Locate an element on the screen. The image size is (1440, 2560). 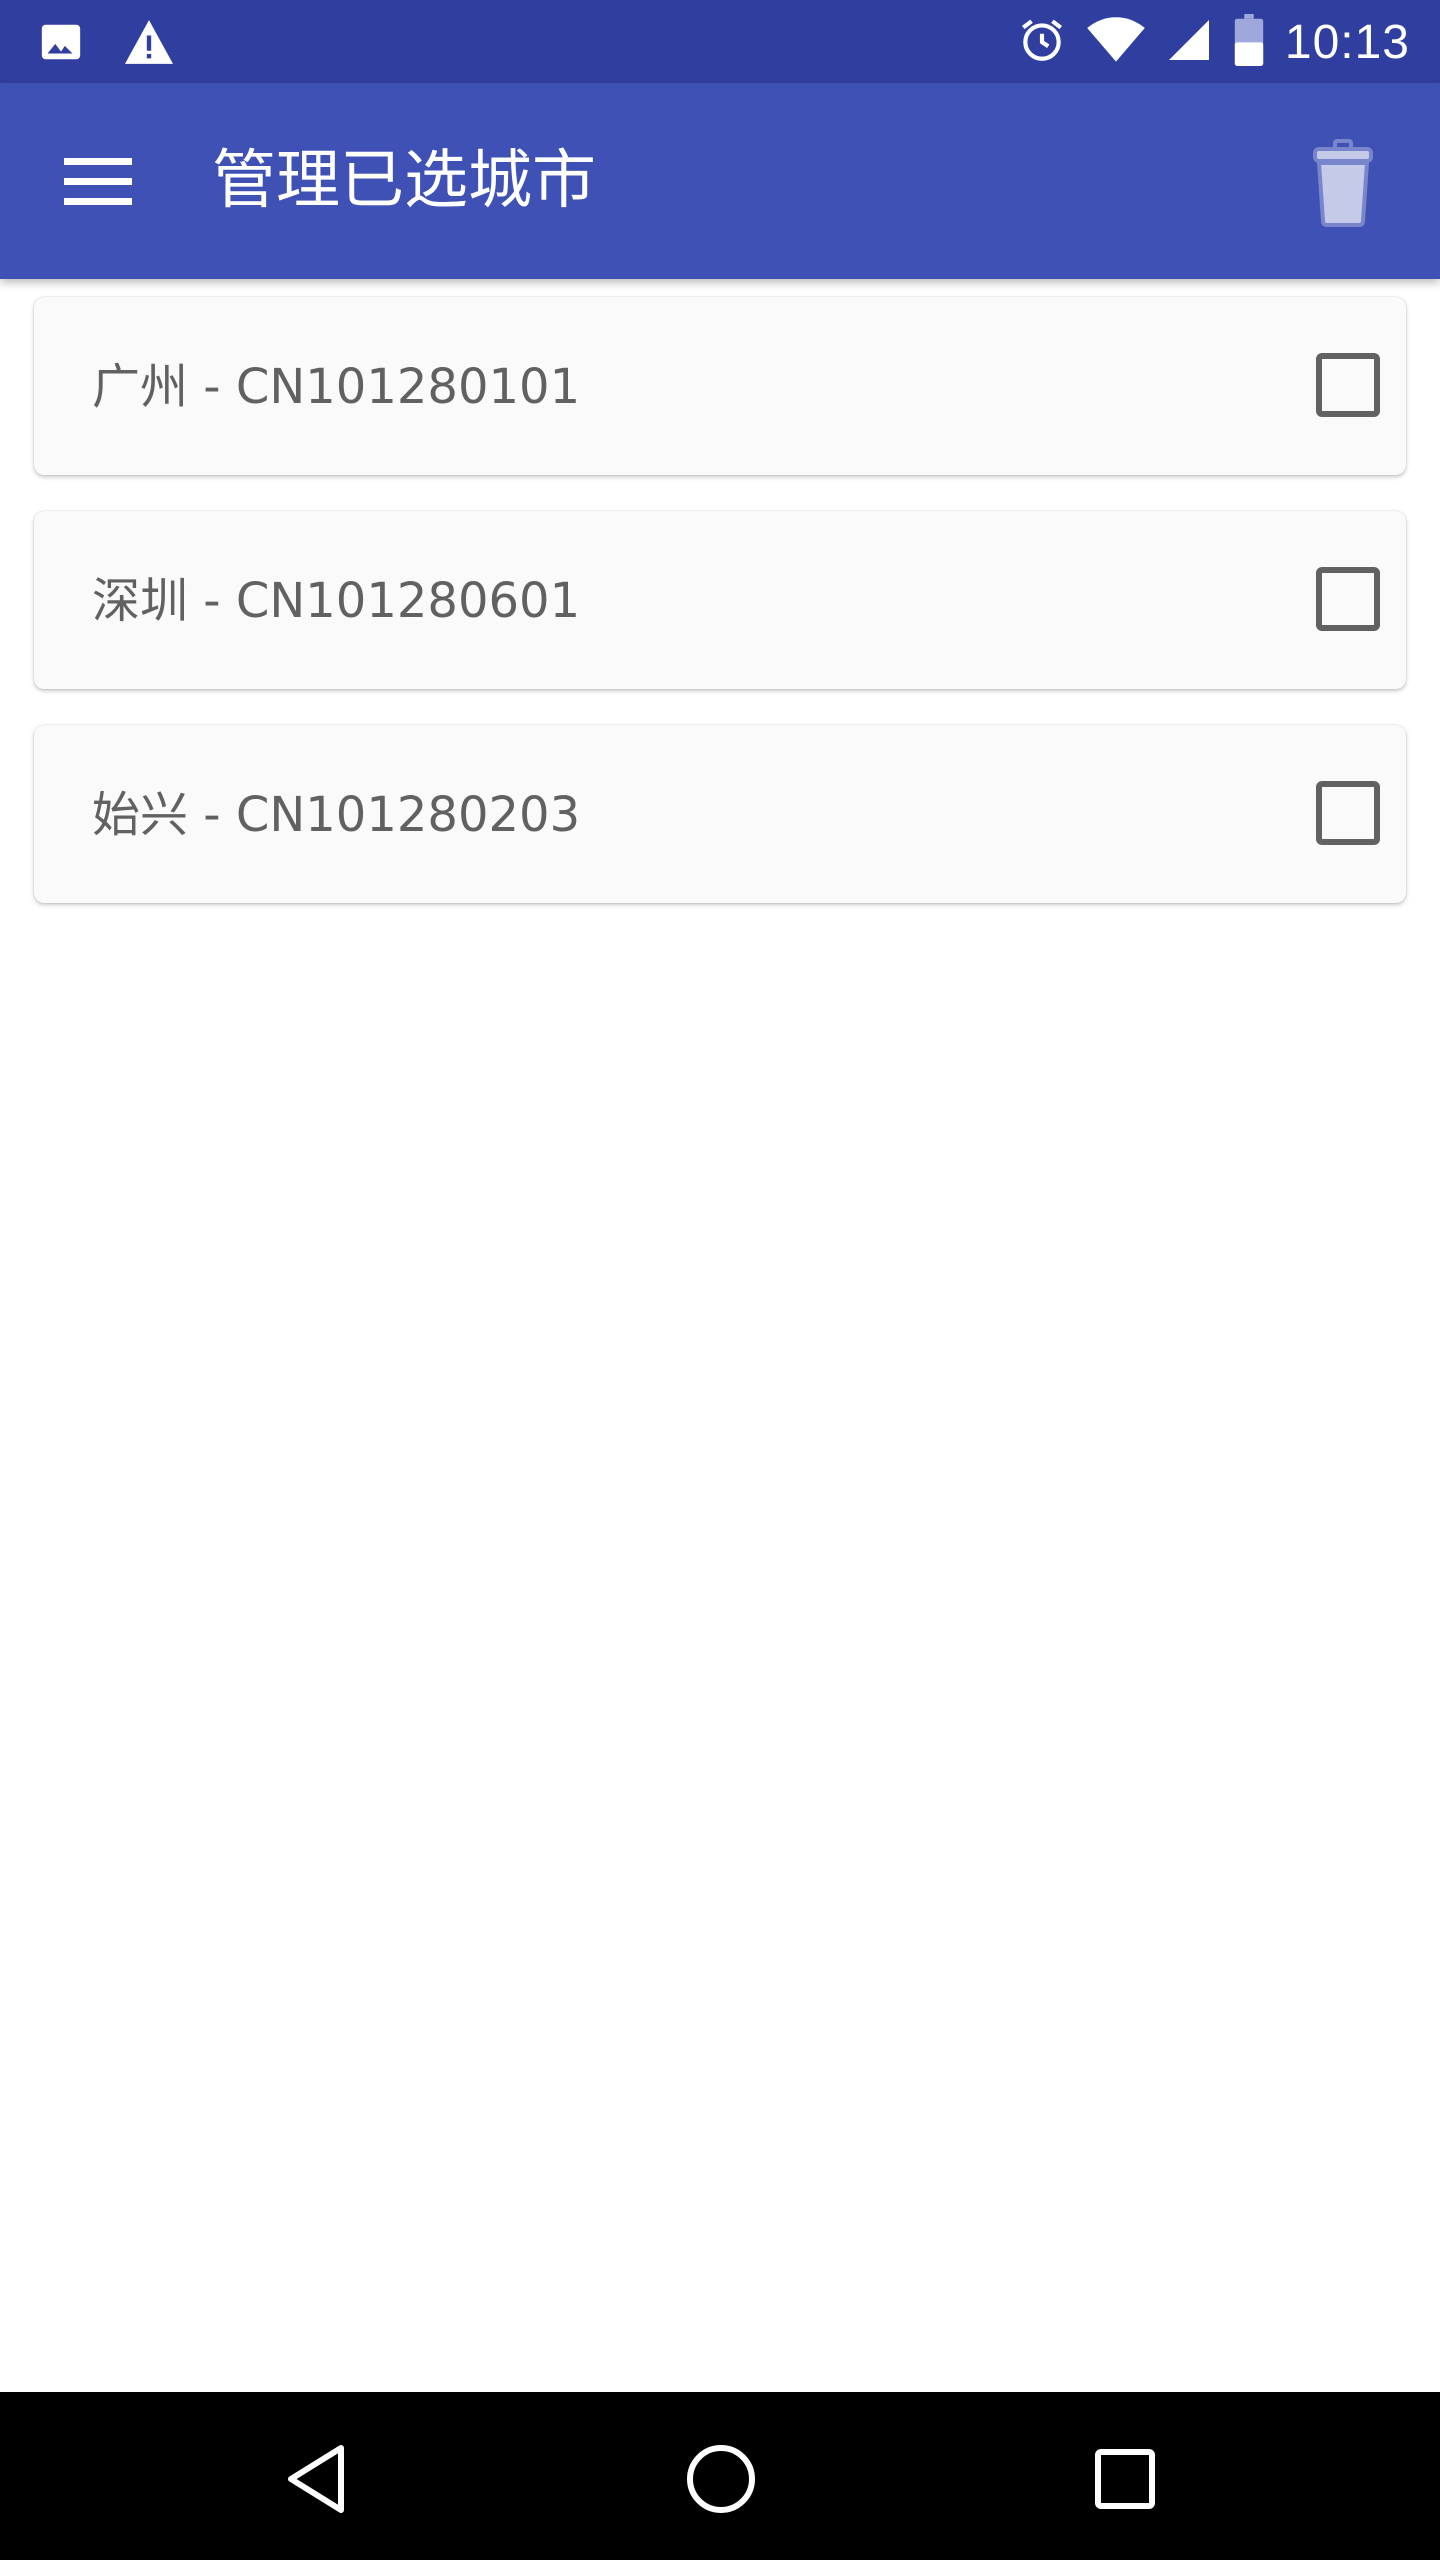
city-label: 始兴 - CN101280203 is located at coordinates (336, 815).